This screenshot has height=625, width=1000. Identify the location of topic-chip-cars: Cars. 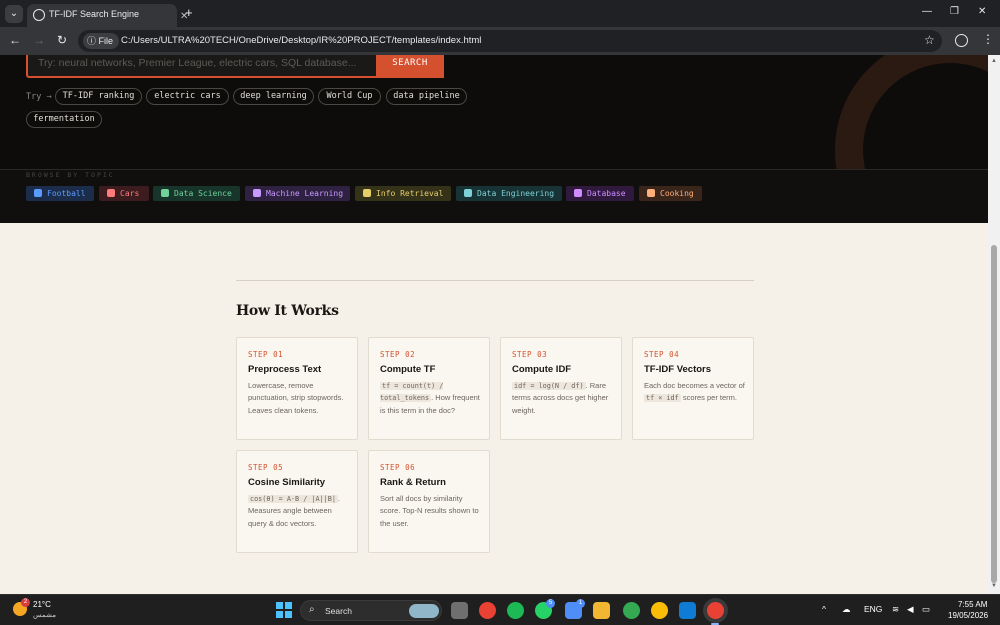
(124, 193).